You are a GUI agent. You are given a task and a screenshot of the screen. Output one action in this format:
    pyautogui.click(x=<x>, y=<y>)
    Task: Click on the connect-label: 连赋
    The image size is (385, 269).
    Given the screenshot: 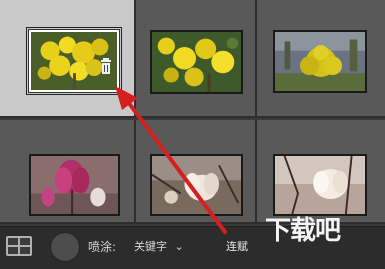 What is the action you would take?
    pyautogui.click(x=237, y=246)
    